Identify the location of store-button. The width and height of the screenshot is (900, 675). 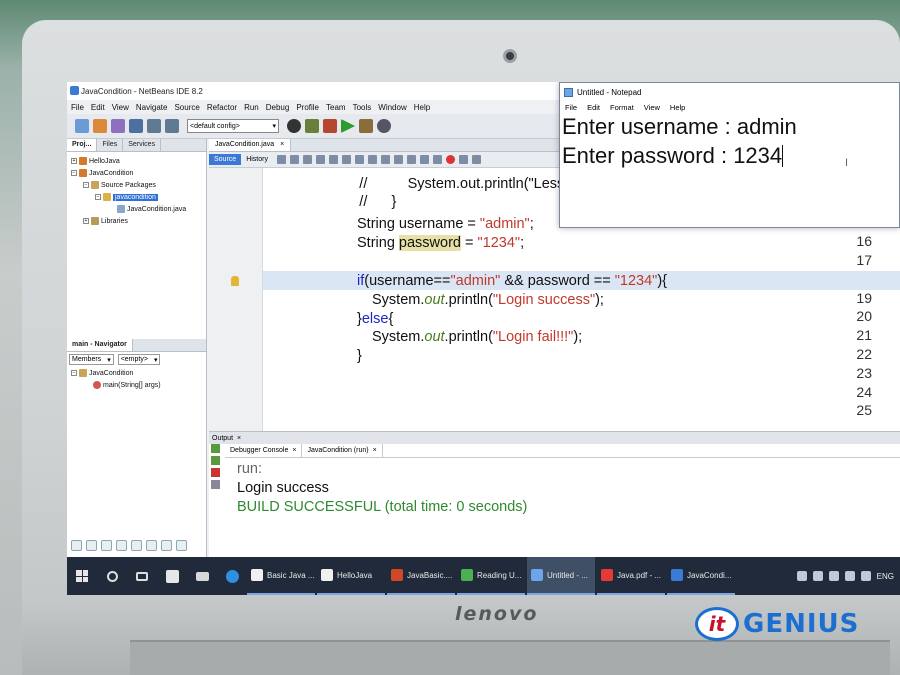
(172, 576).